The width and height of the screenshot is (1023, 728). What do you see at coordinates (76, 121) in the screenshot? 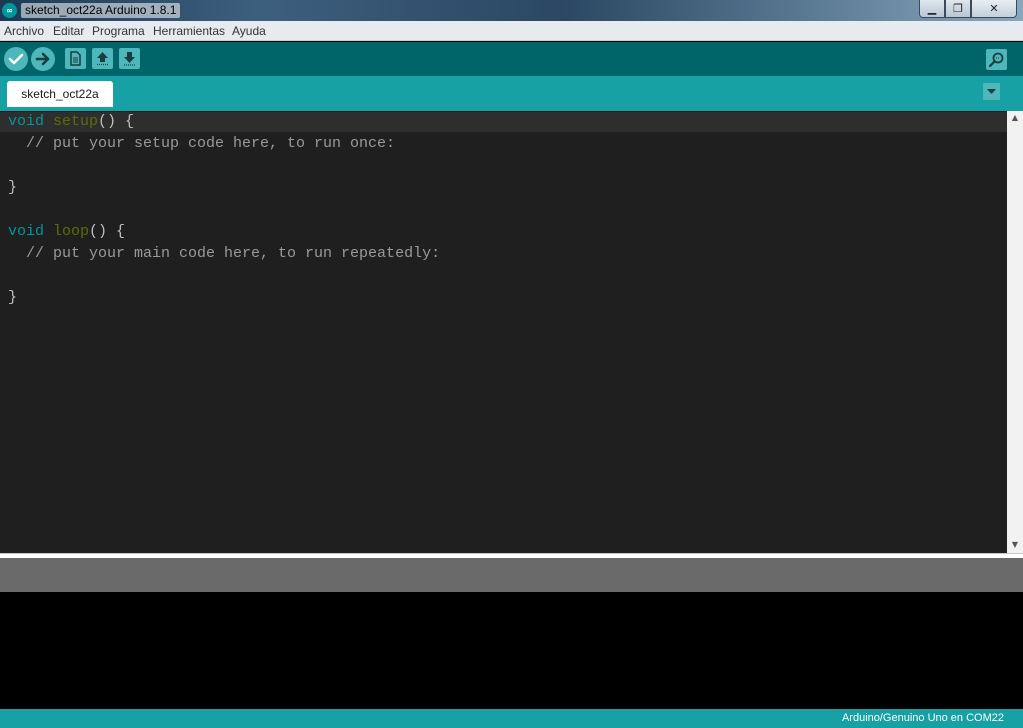
I see `function-name: setup` at bounding box center [76, 121].